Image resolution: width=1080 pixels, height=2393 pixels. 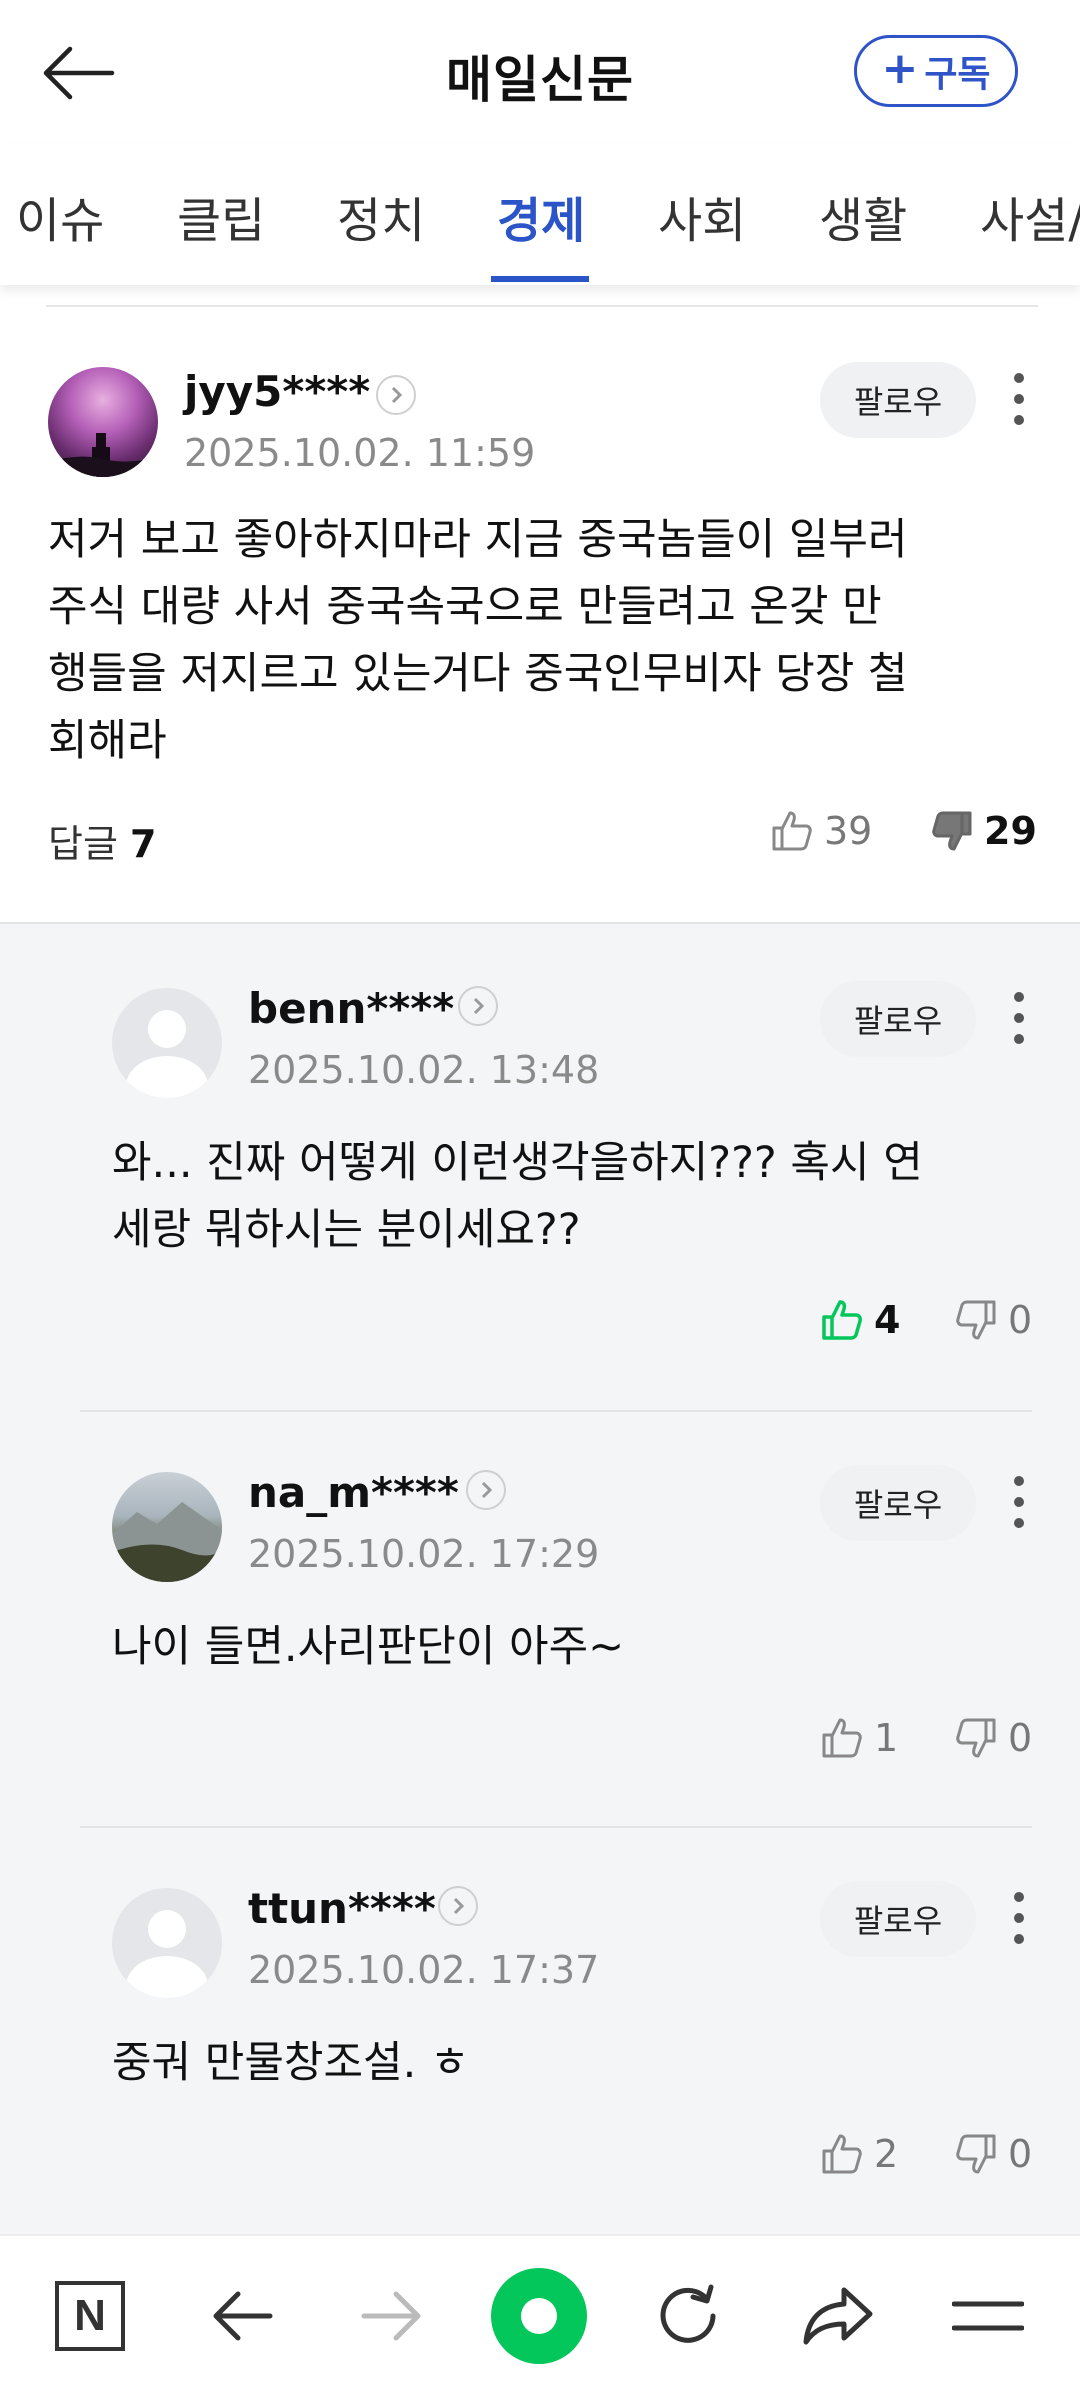 I want to click on dislike-button: 29, so click(x=983, y=831).